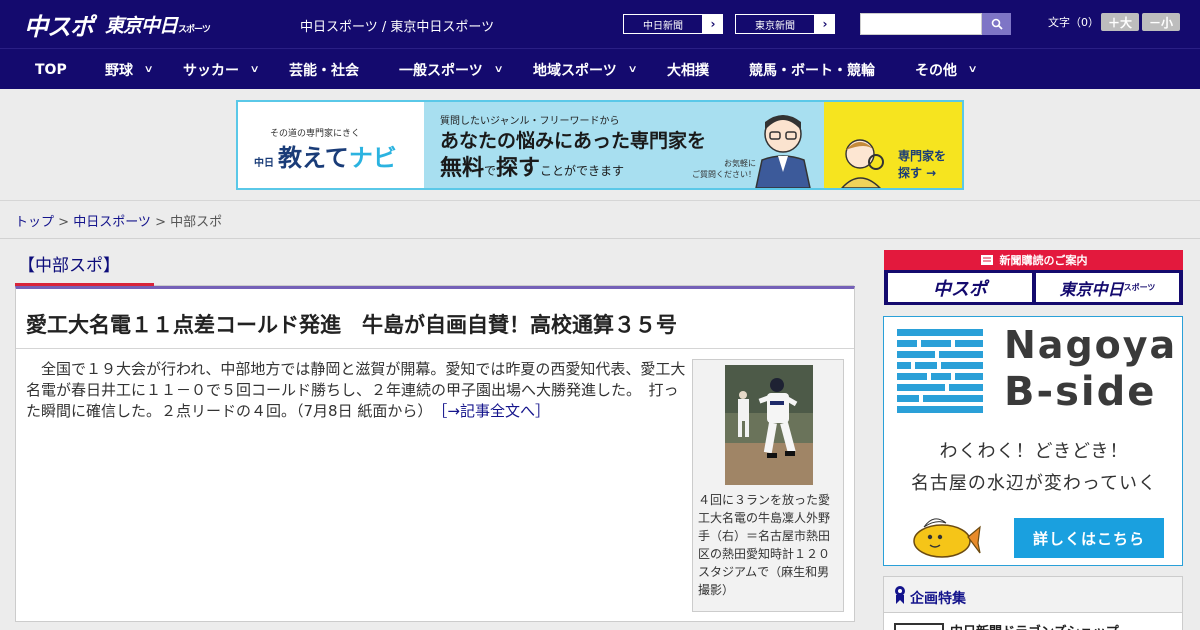 The width and height of the screenshot is (1200, 630). What do you see at coordinates (59, 24) in the screenshot?
I see `chuspo-logo: 中スポ` at bounding box center [59, 24].